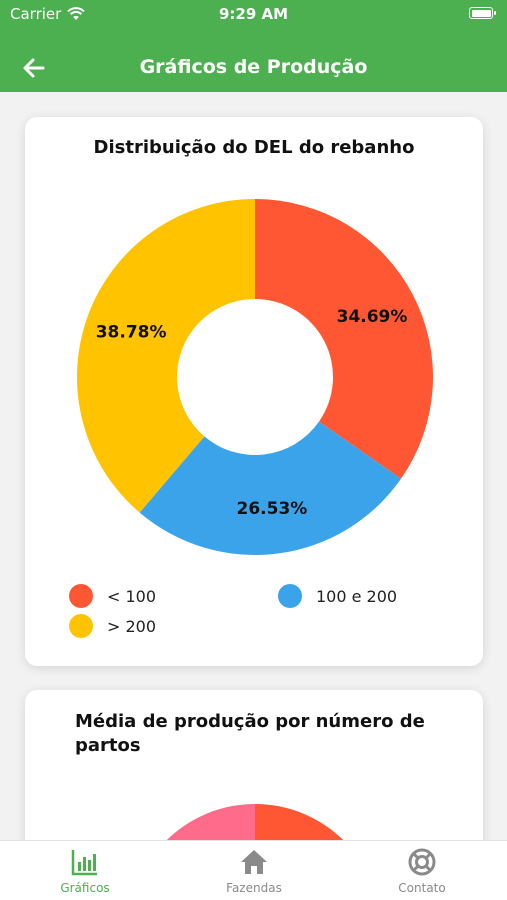 This screenshot has width=507, height=900. What do you see at coordinates (482, 13) in the screenshot?
I see `battery-icon` at bounding box center [482, 13].